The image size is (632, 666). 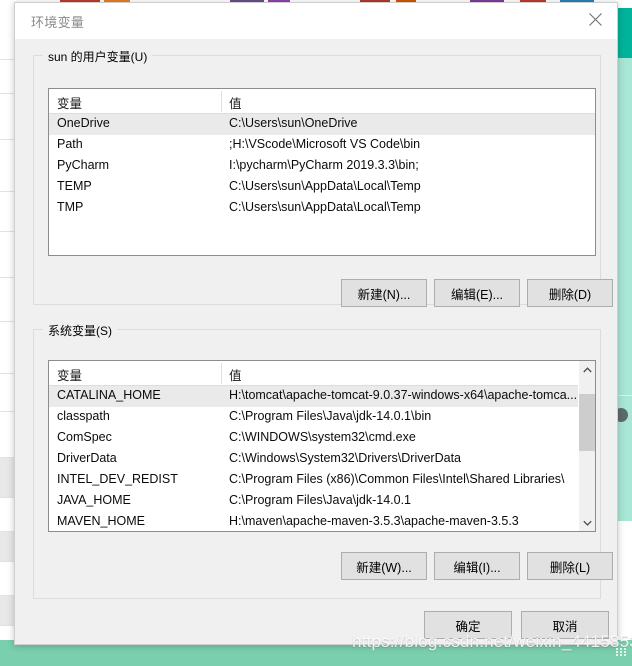 What do you see at coordinates (70, 144) in the screenshot?
I see `cell-variable: Path` at bounding box center [70, 144].